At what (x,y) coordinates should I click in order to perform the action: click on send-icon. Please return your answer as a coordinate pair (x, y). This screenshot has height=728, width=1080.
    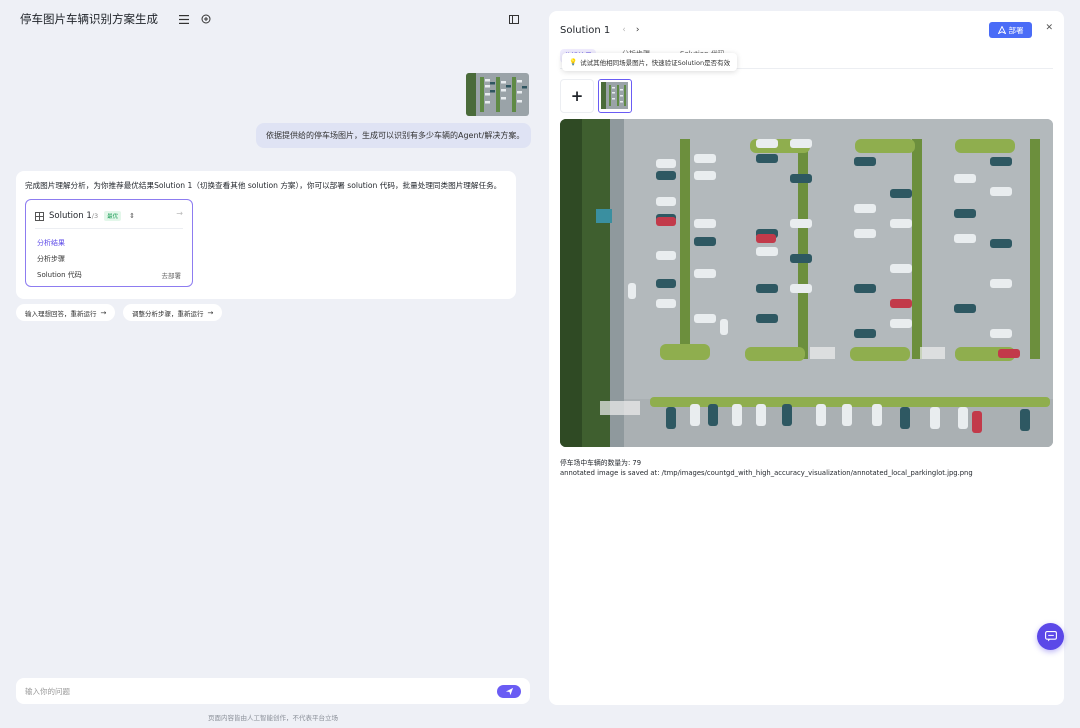
    Looking at the image, I should click on (509, 691).